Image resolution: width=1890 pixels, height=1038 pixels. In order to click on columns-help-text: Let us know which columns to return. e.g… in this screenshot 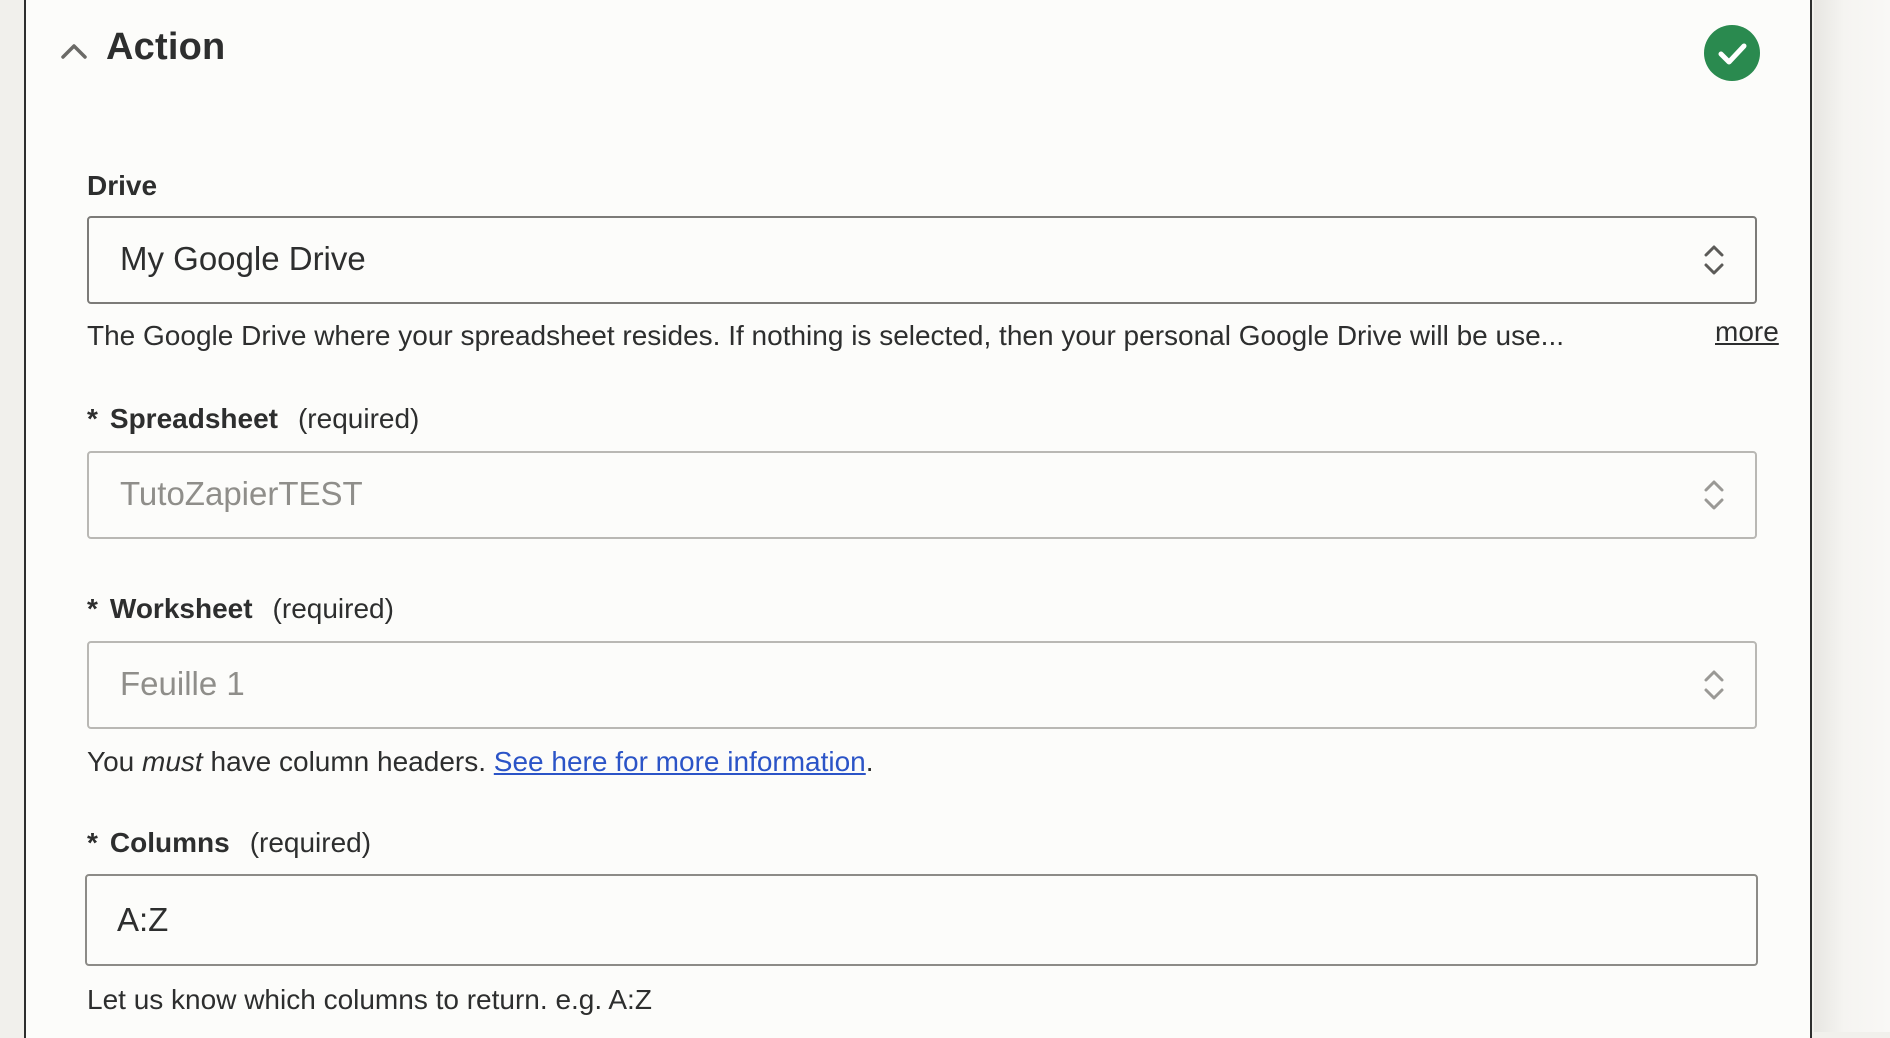, I will do `click(369, 999)`.